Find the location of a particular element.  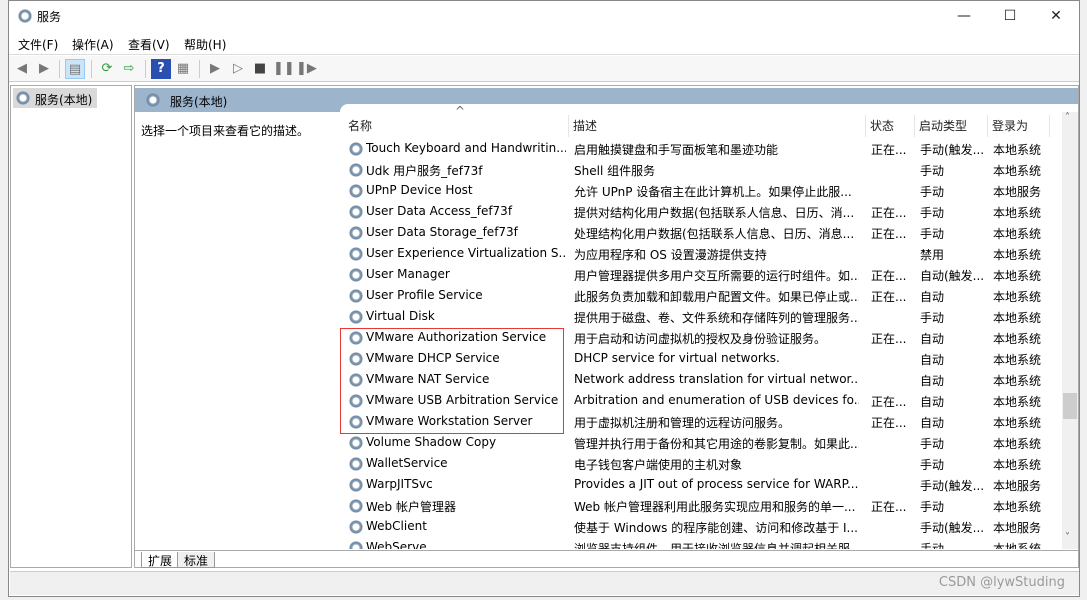

table-row: Udk 用户服务_fef73f Shell 组件服务 手动 本地系统 is located at coordinates (701, 170).